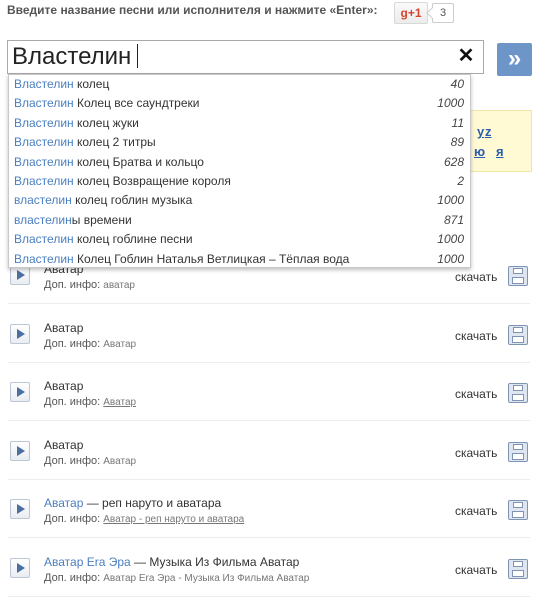 This screenshot has height=602, width=553. Describe the element at coordinates (152, 180) in the screenshot. I see `suggestion-text: колец Возвращение короля` at that location.